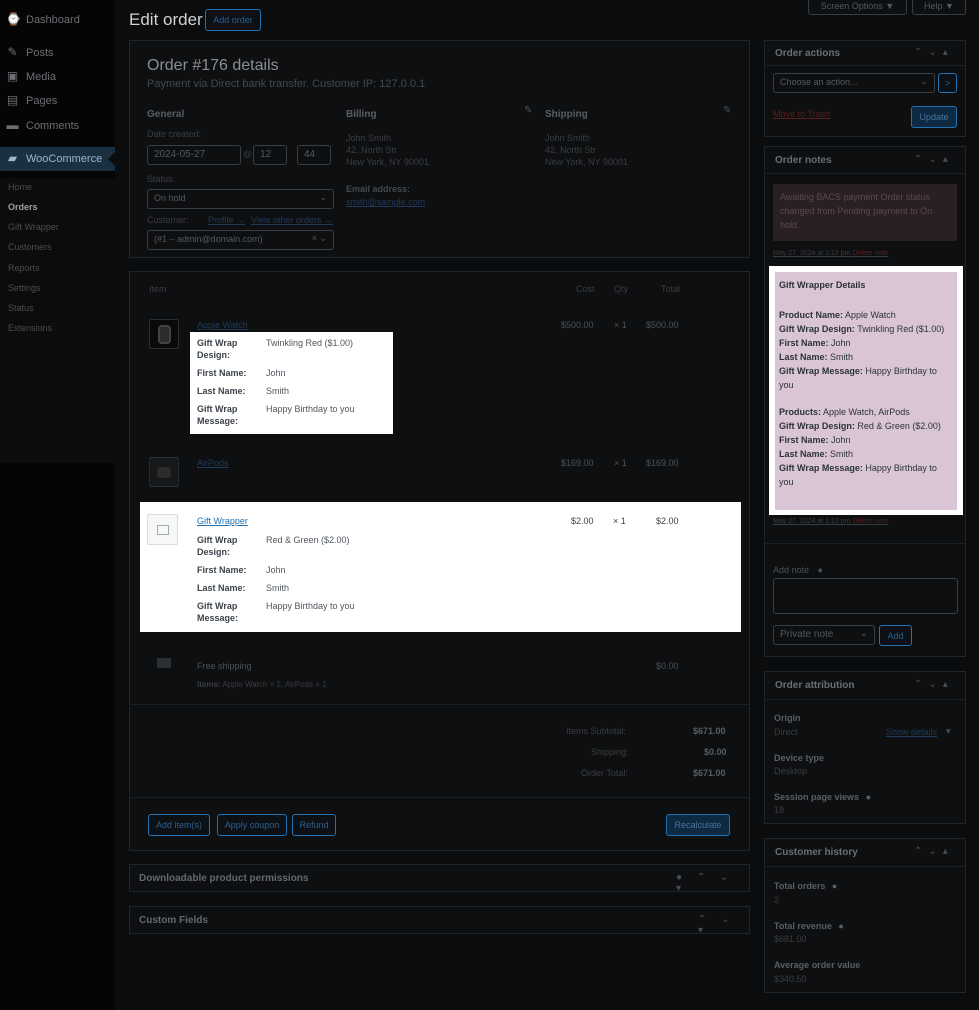  What do you see at coordinates (209, 684) in the screenshot?
I see `shipping-items-label: Items:` at bounding box center [209, 684].